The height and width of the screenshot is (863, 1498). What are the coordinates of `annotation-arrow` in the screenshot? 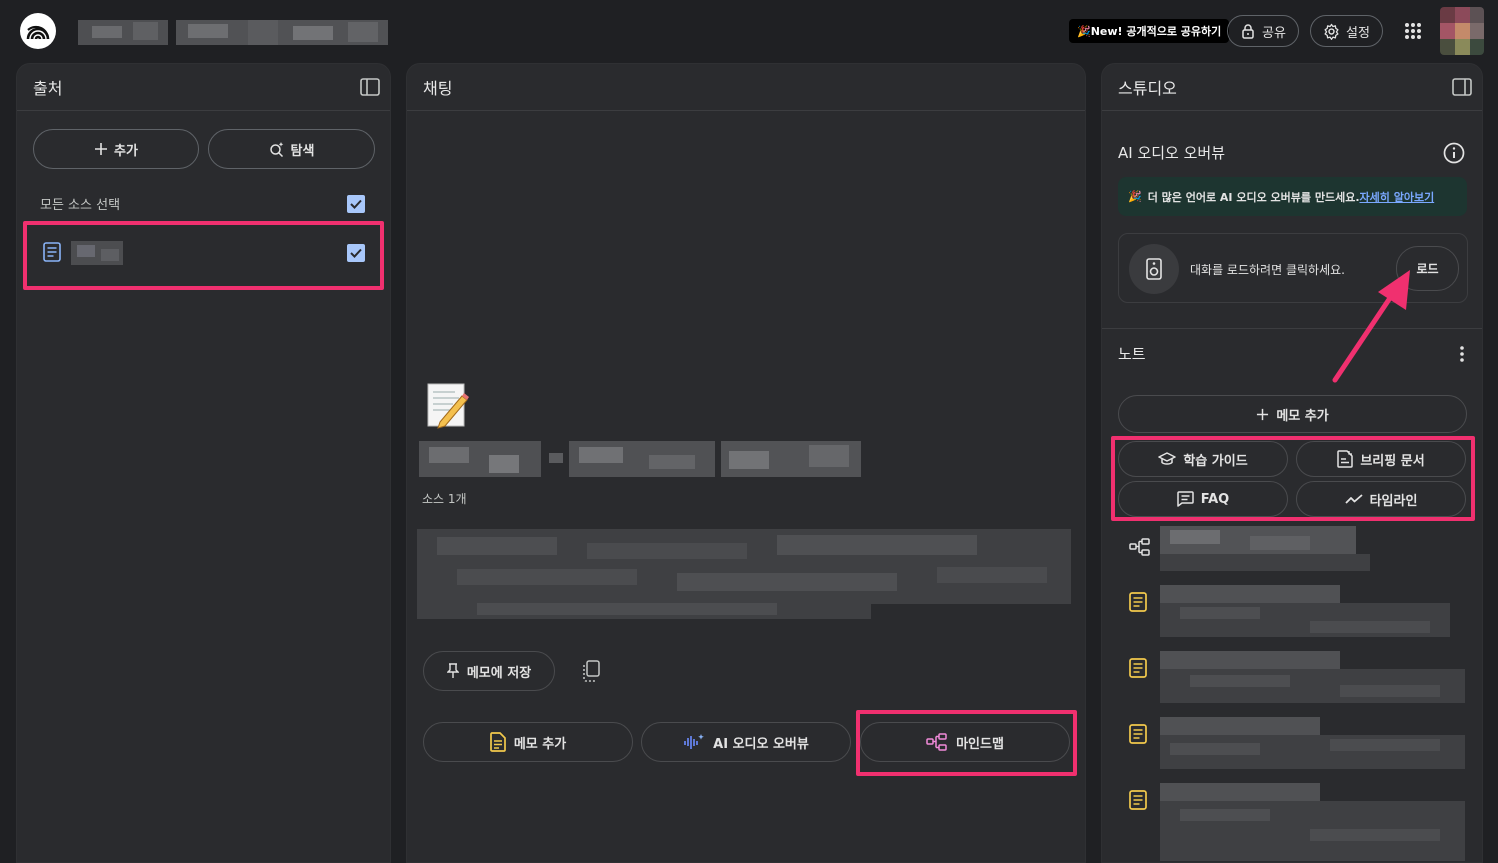 It's located at (1371, 326).